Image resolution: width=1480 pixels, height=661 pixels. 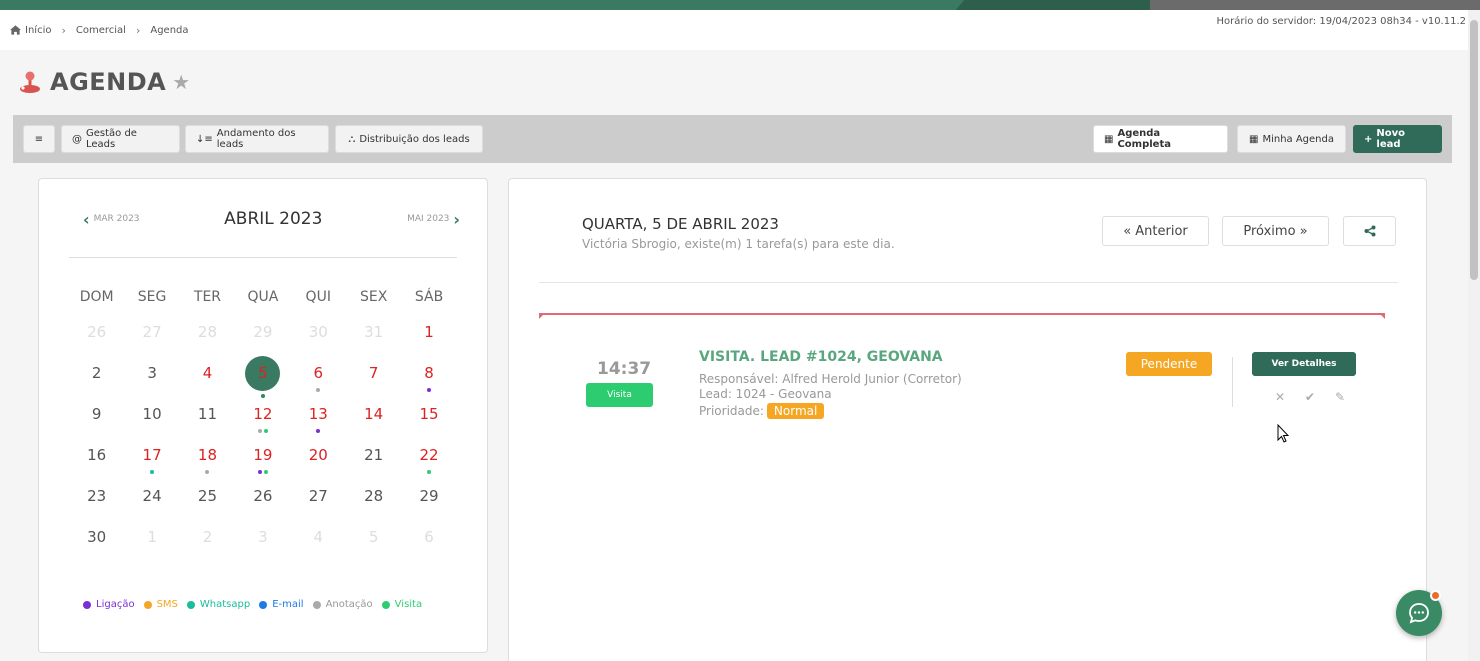 What do you see at coordinates (373, 297) in the screenshot?
I see `weekday-label: SEX` at bounding box center [373, 297].